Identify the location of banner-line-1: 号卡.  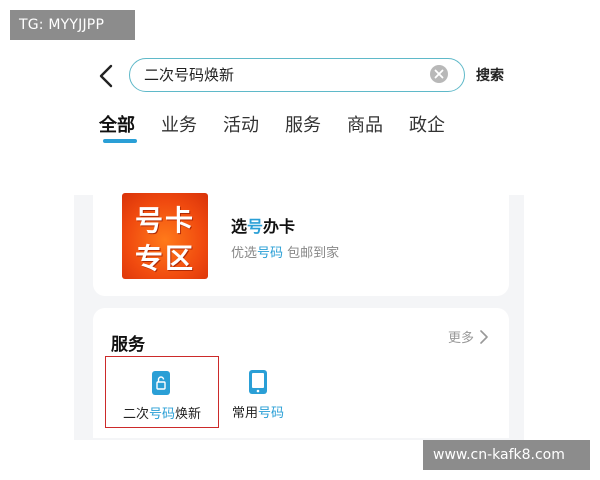
(164, 220).